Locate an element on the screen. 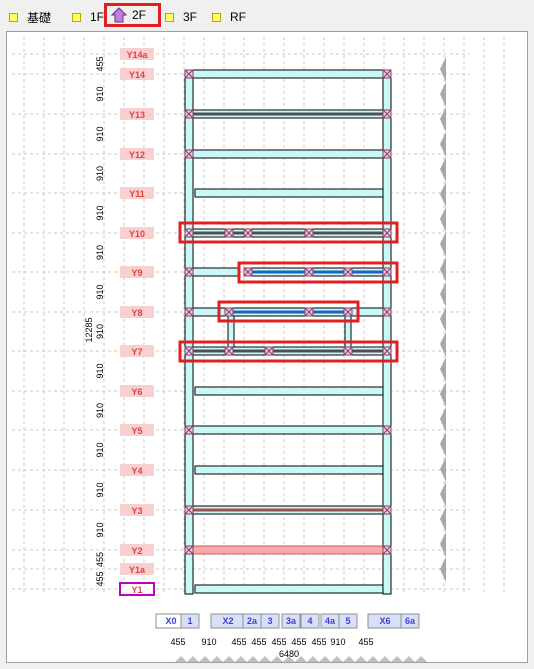 This screenshot has width=534, height=669. y-axis-label: Y10 is located at coordinates (137, 234).